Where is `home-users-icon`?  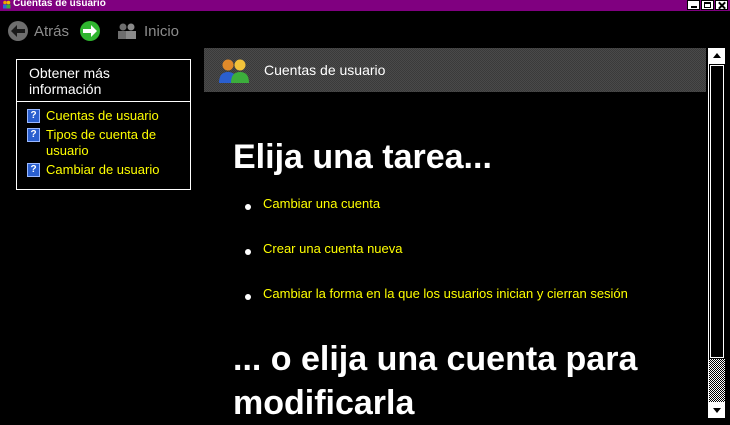 home-users-icon is located at coordinates (127, 31).